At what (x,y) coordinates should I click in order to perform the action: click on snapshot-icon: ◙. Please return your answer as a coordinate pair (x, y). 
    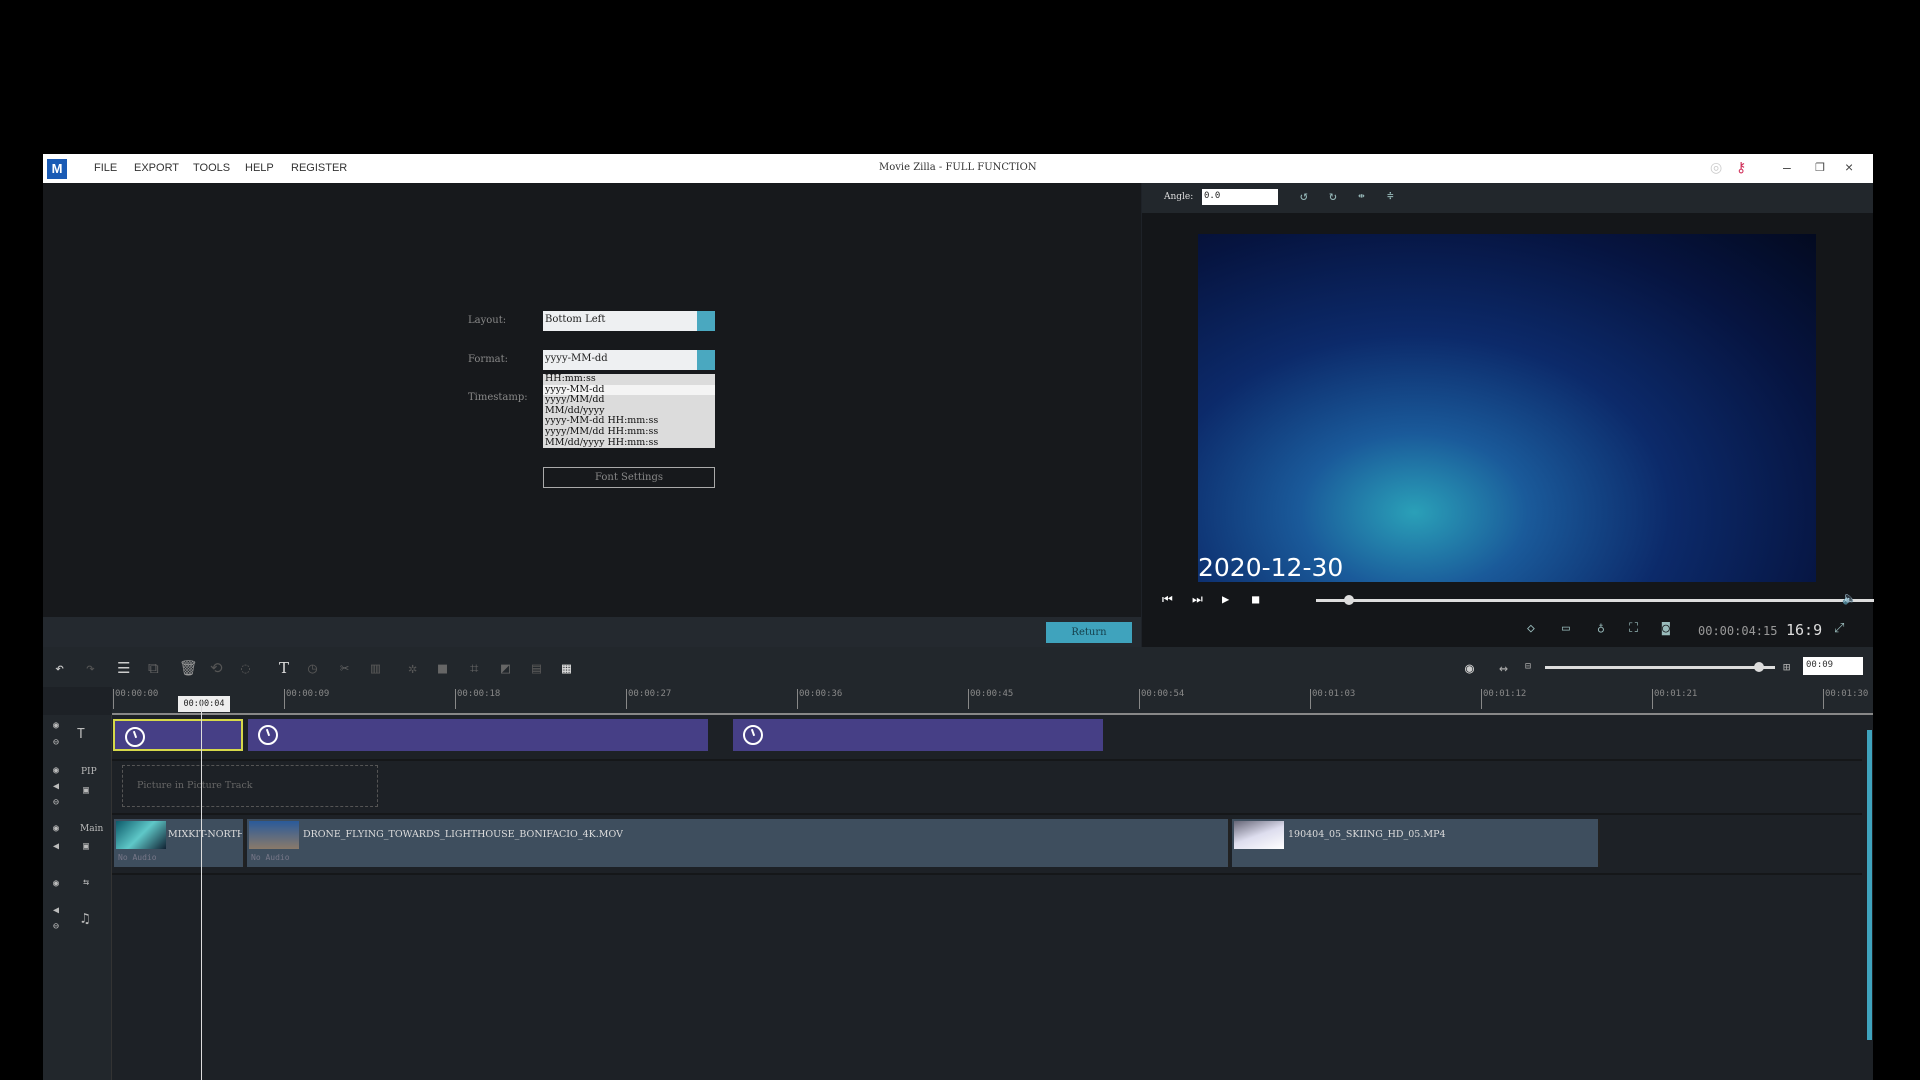
    Looking at the image, I should click on (1666, 628).